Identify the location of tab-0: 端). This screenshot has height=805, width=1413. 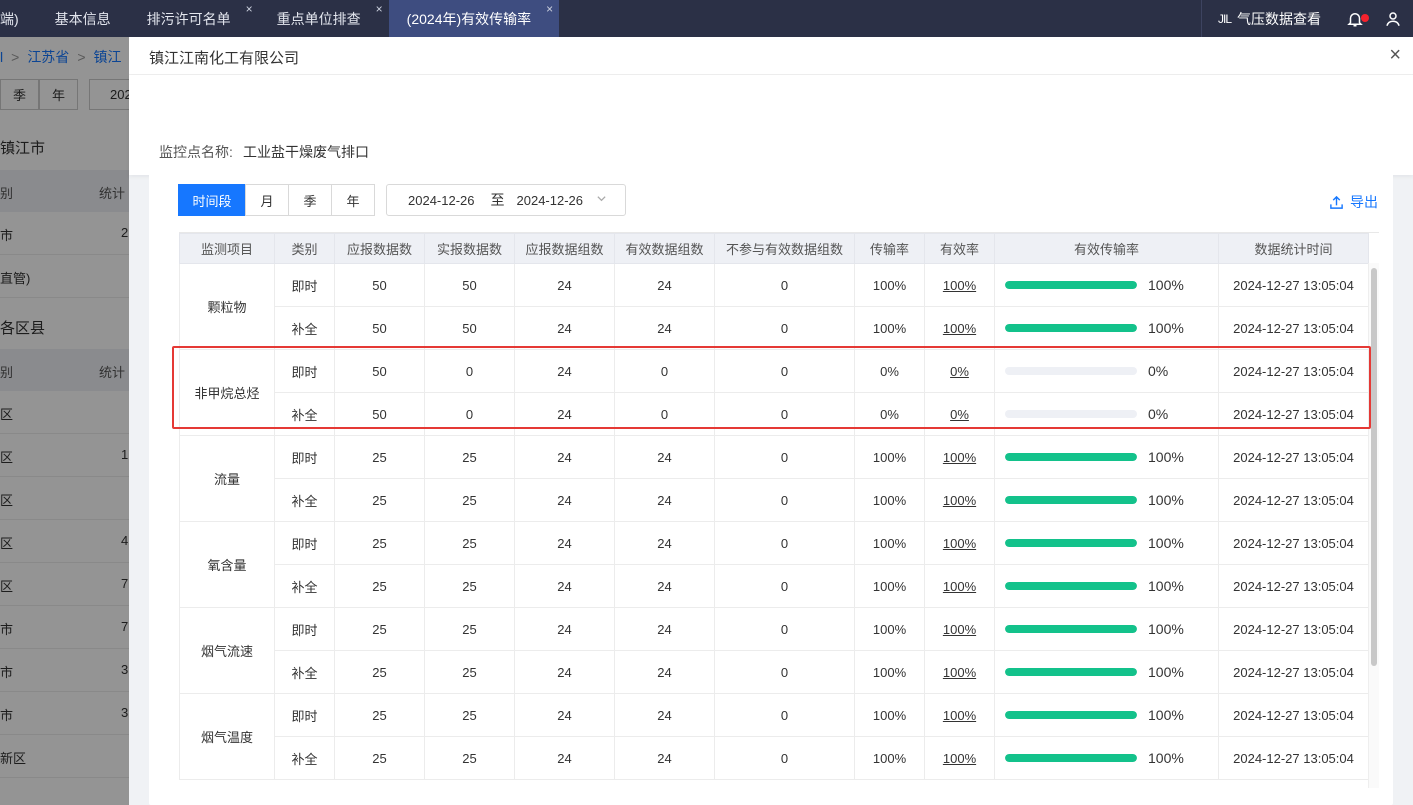
(18, 18).